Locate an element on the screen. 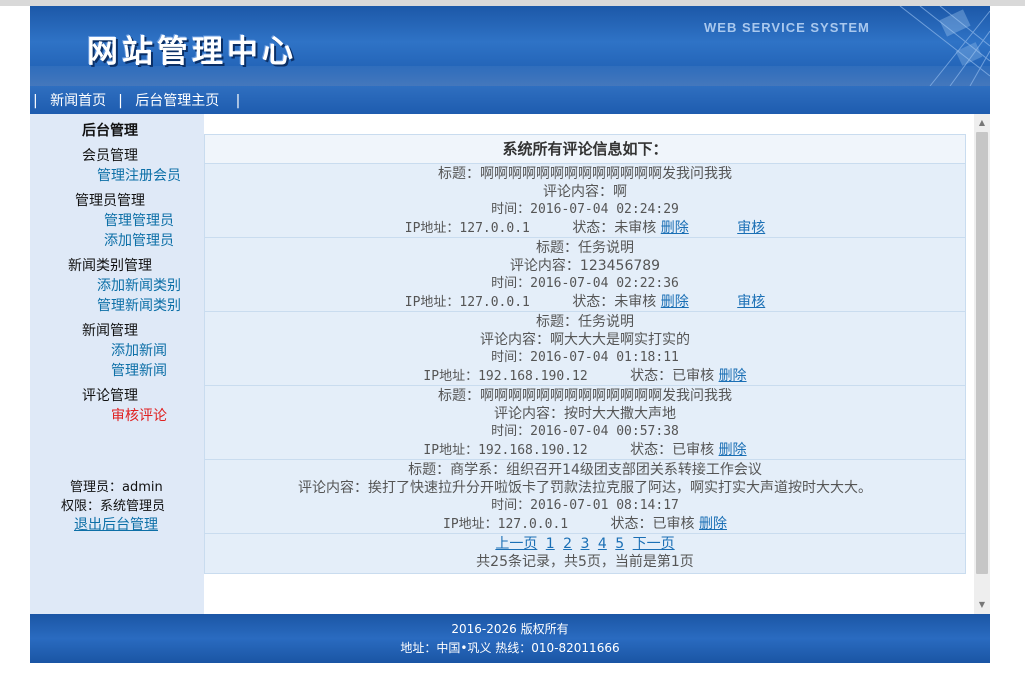  sidebar-link-review-comments: 审核评论 is located at coordinates (139, 415).